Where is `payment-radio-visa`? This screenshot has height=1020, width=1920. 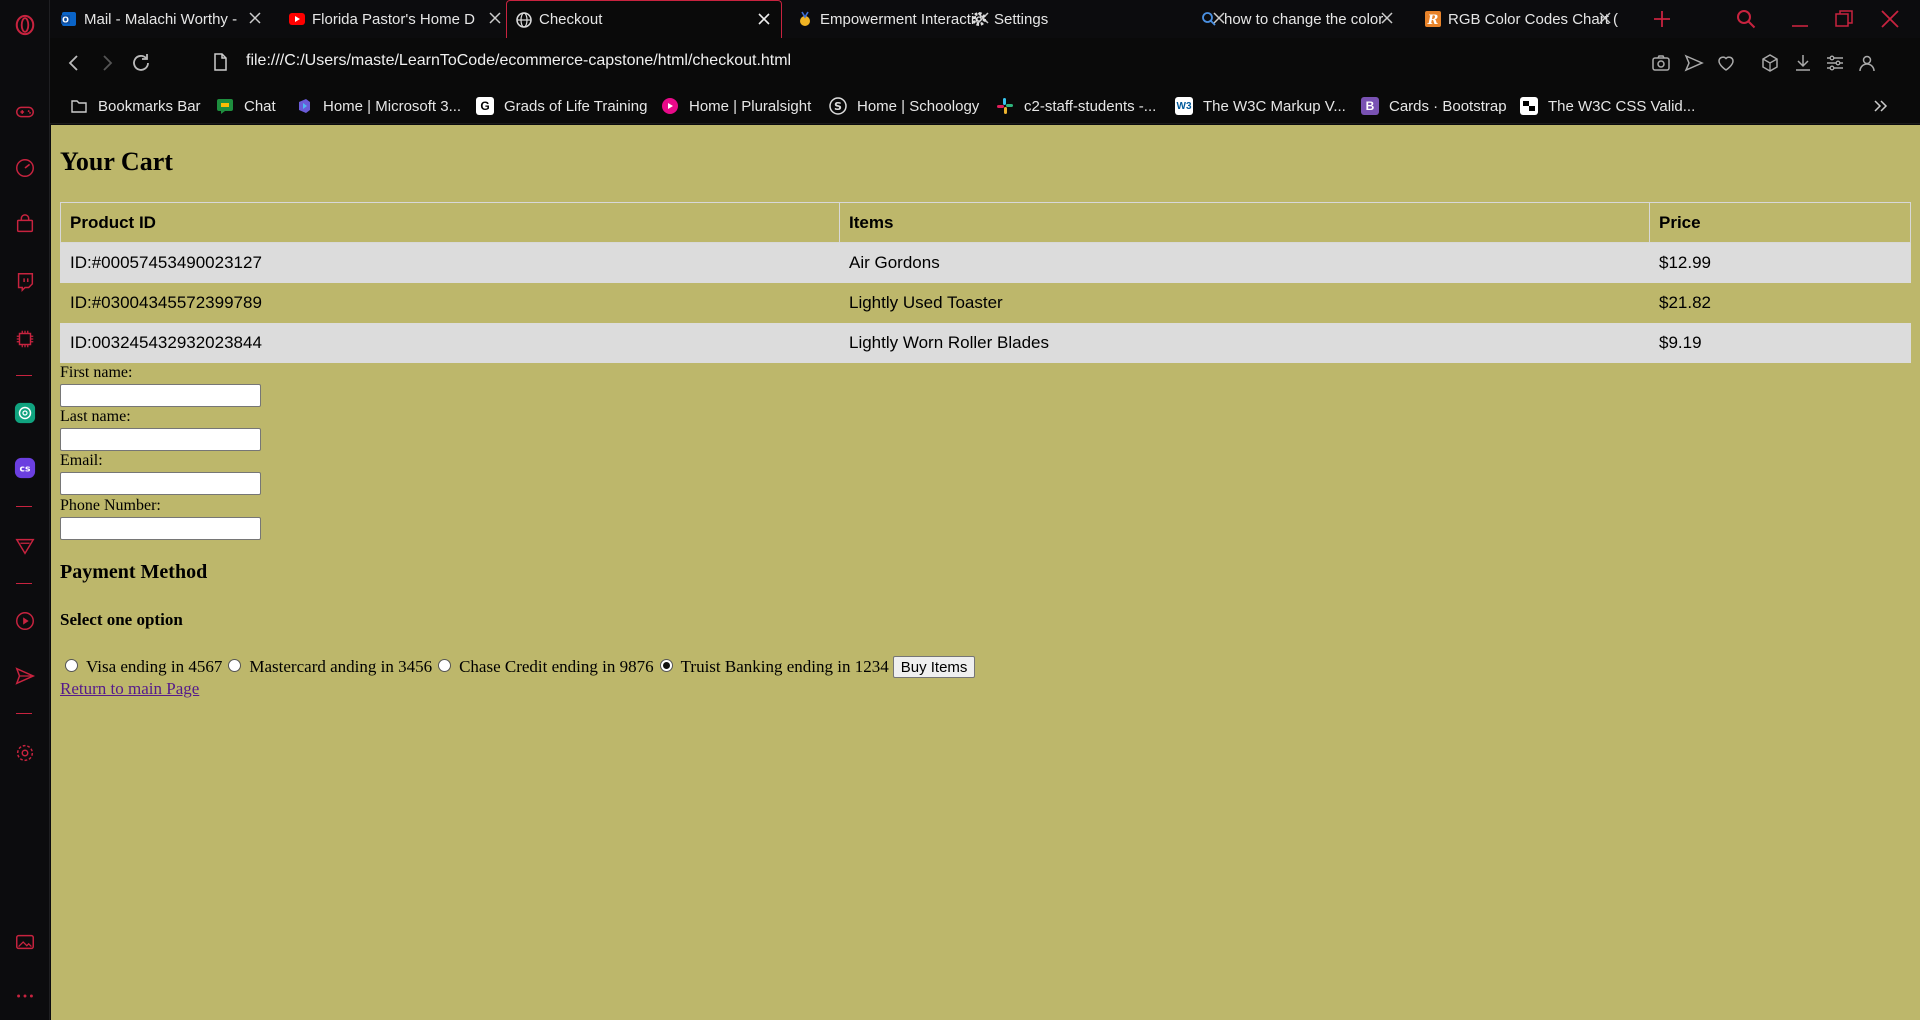 payment-radio-visa is located at coordinates (71, 665).